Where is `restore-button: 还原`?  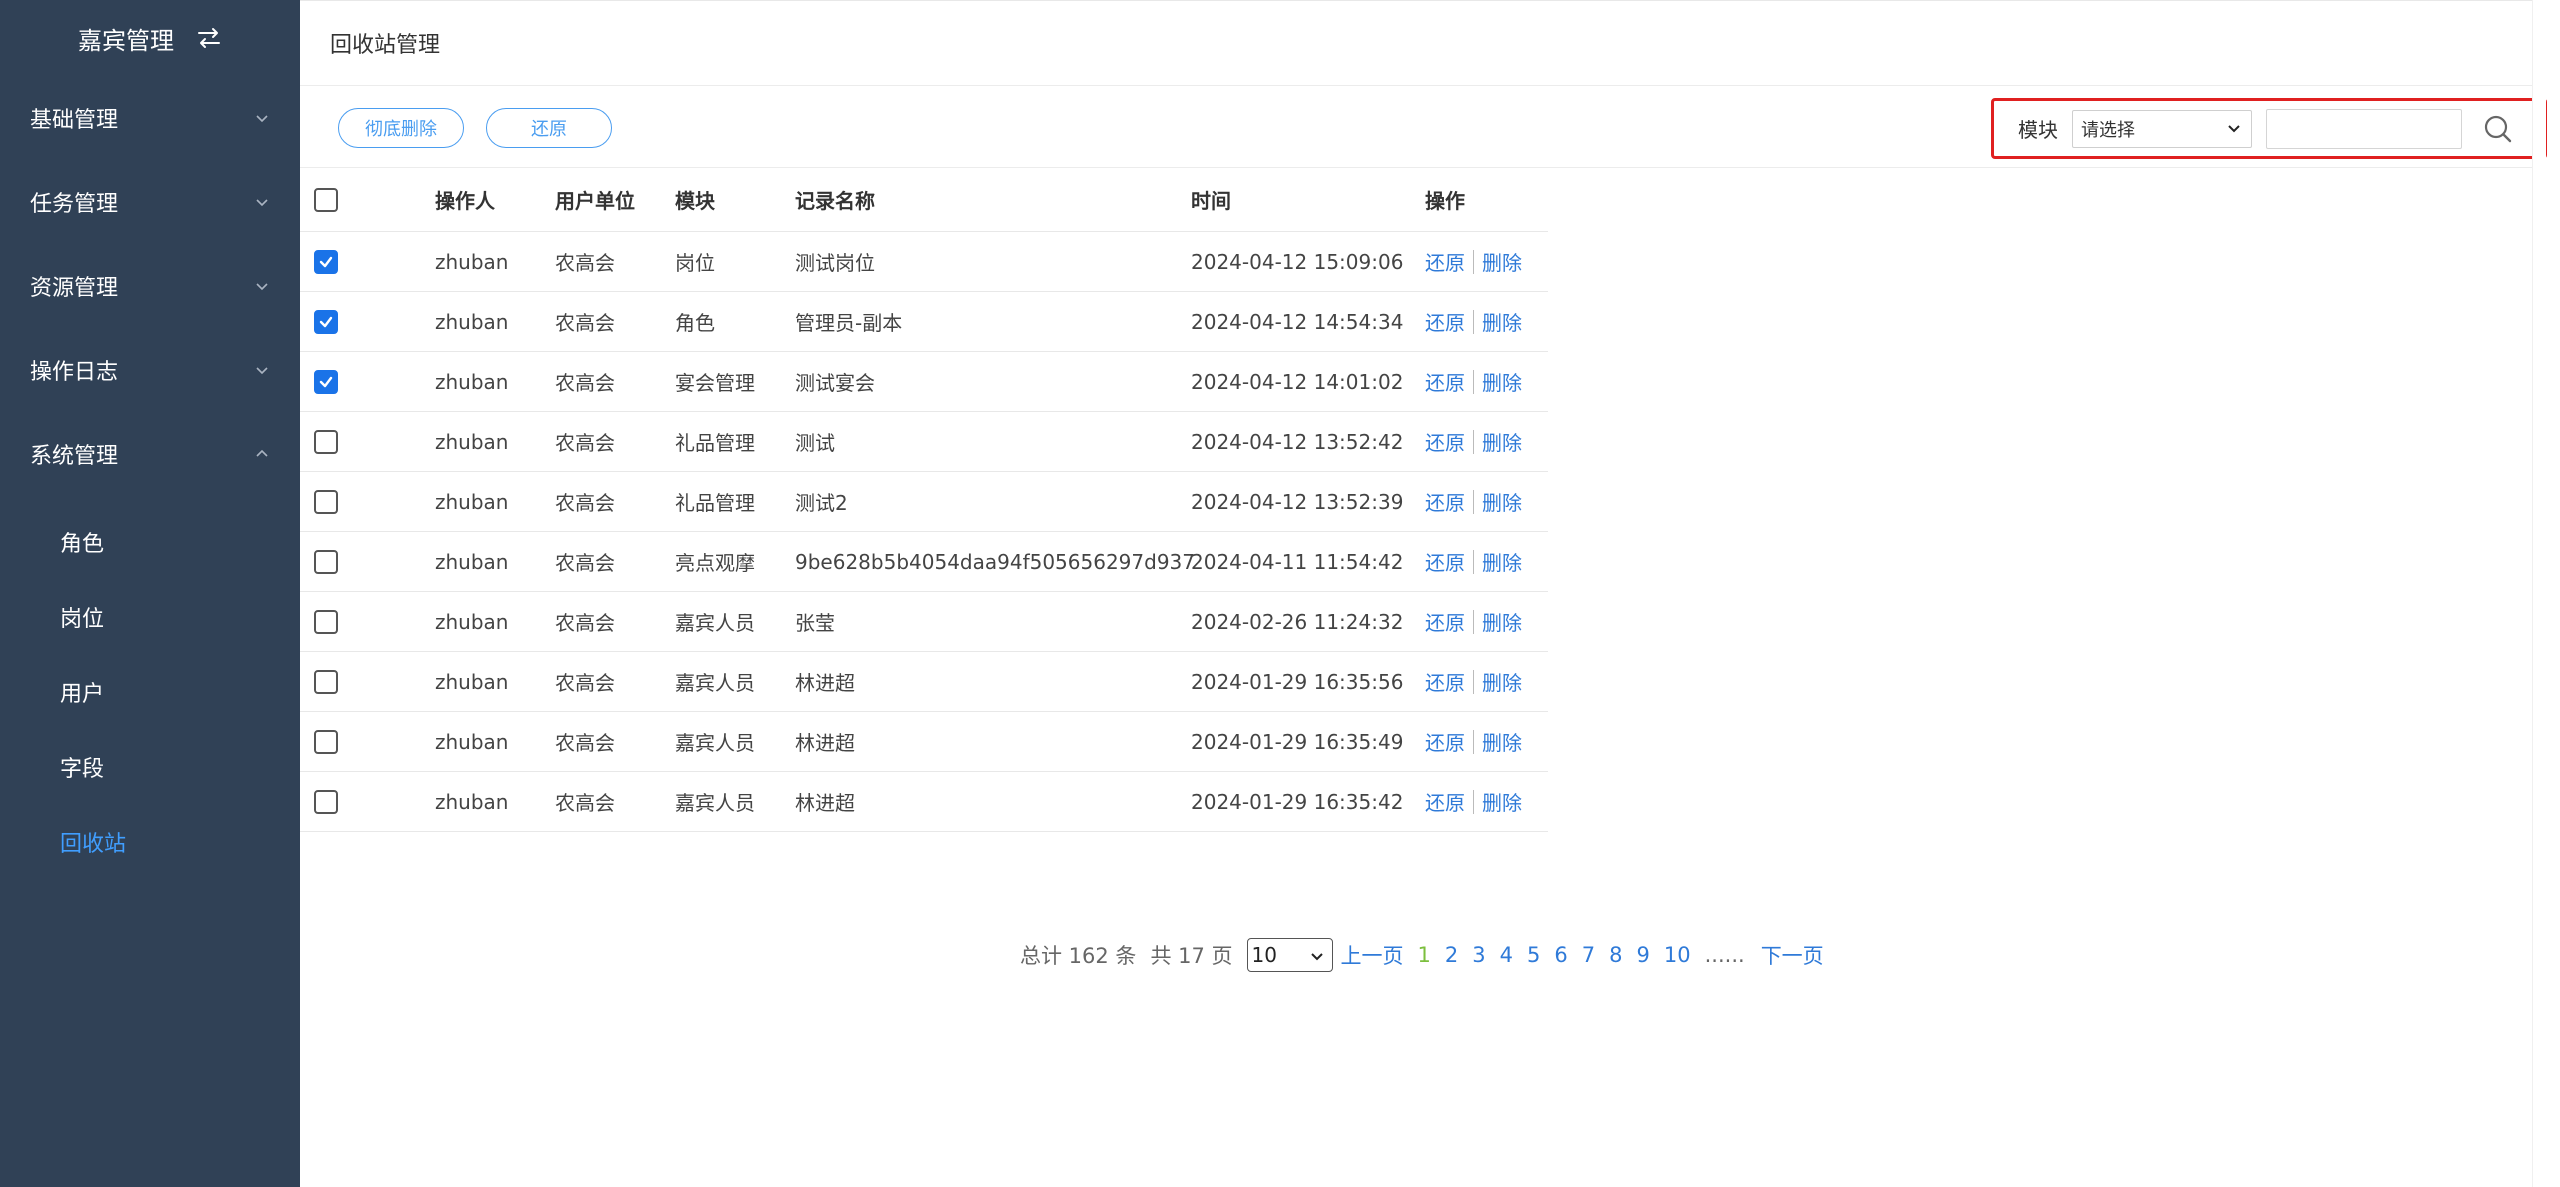 restore-button: 还原 is located at coordinates (549, 128).